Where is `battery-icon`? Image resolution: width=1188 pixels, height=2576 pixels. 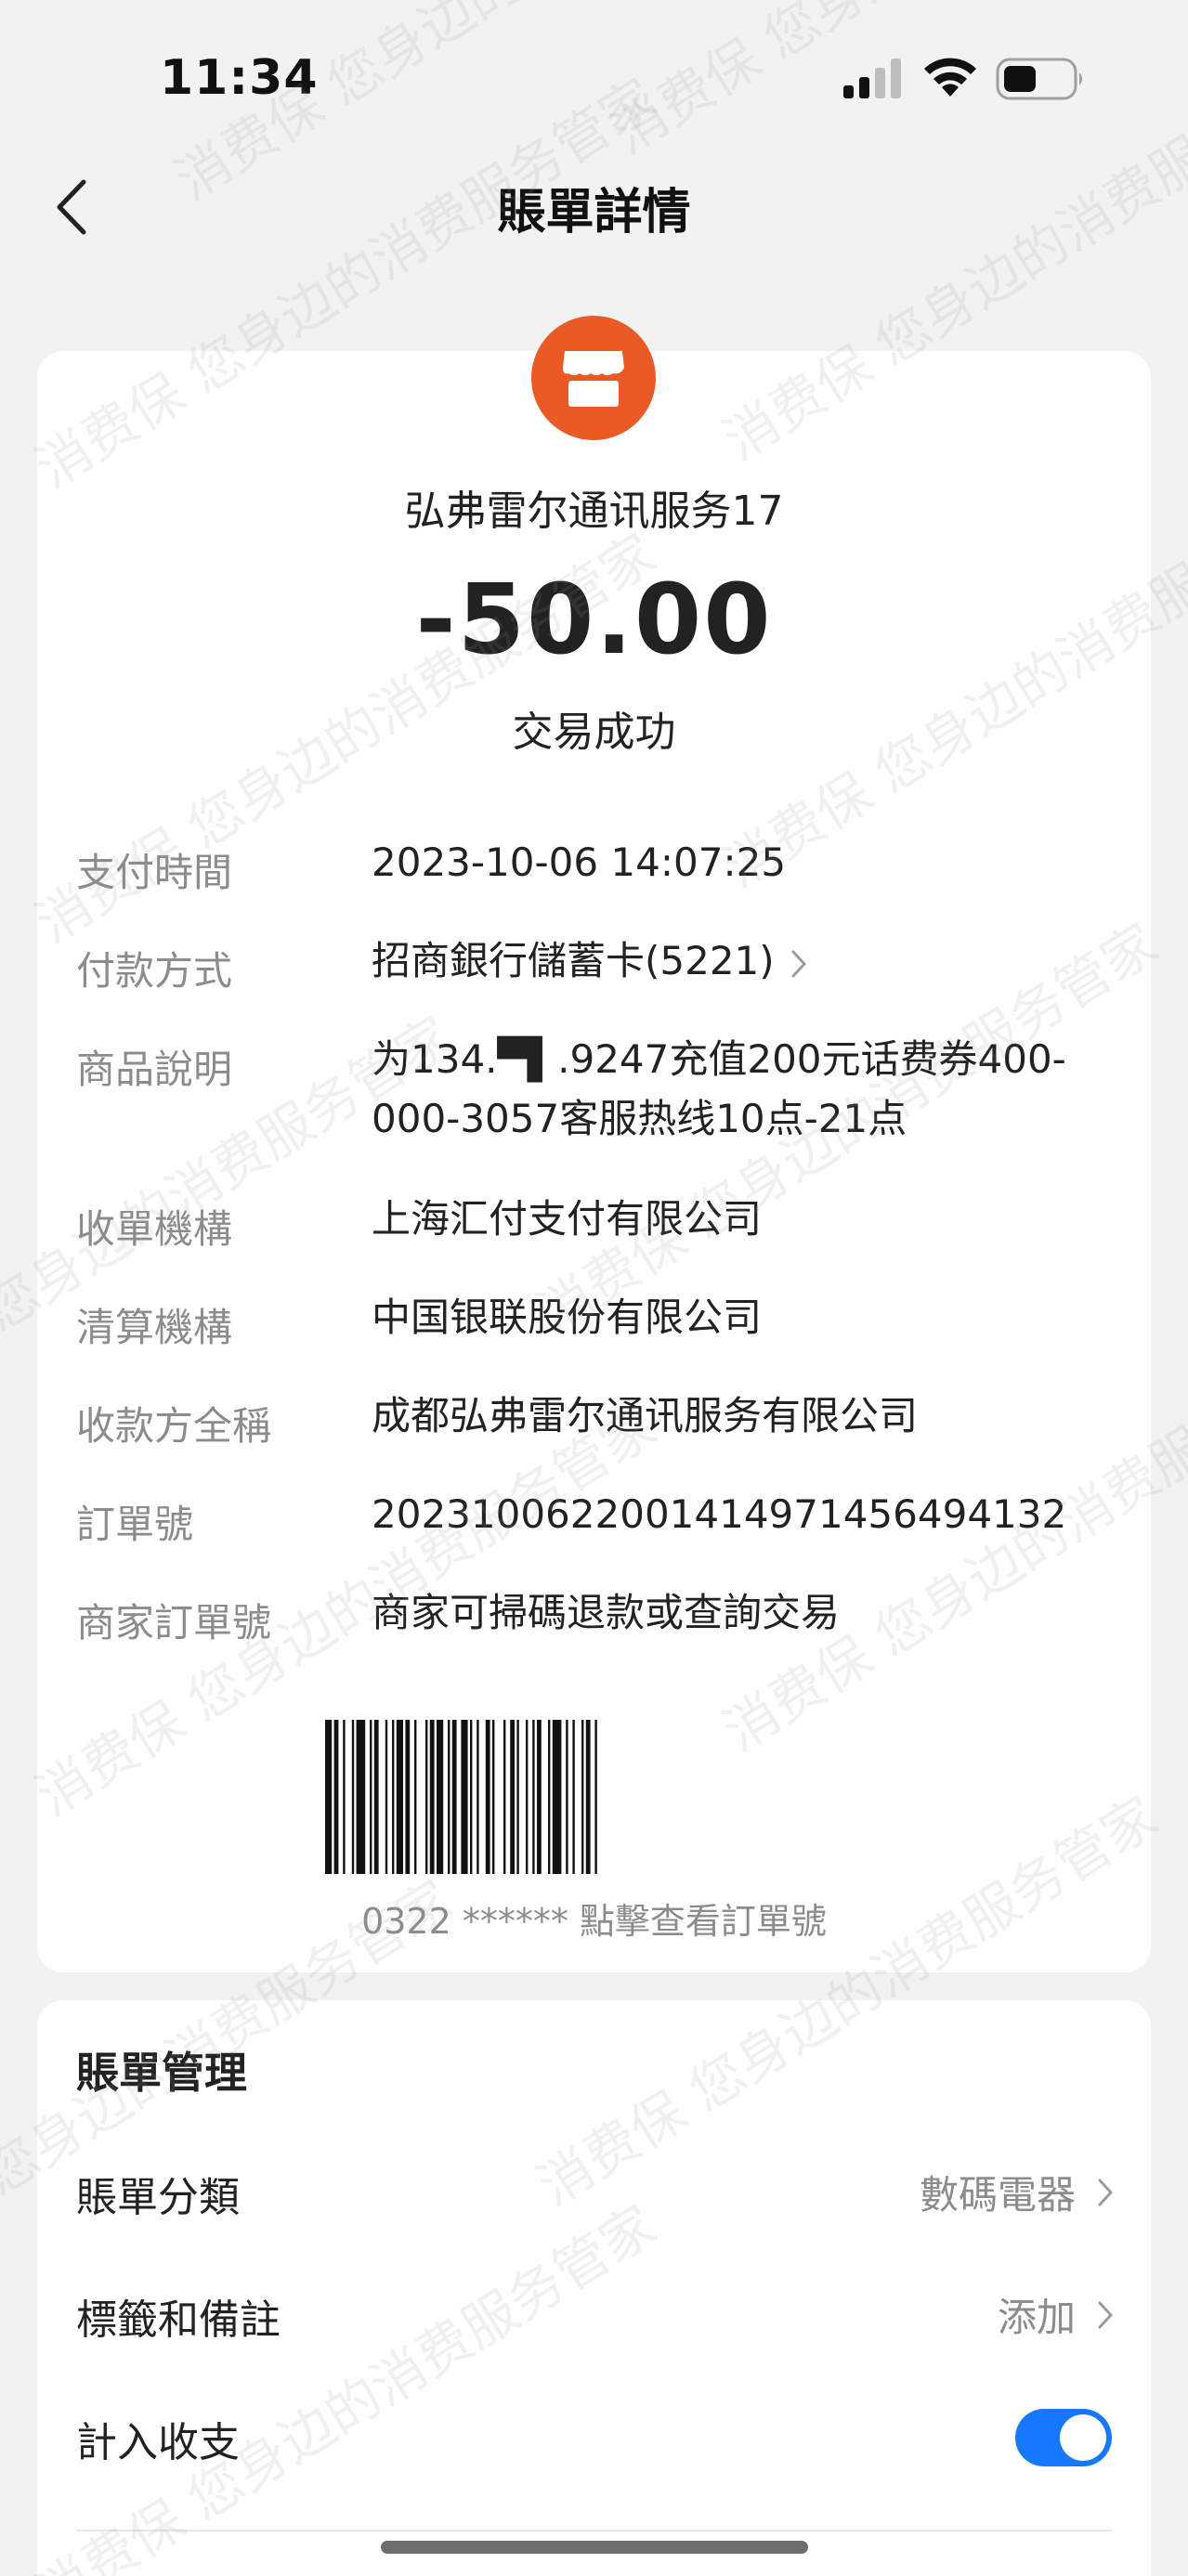
battery-icon is located at coordinates (1039, 79).